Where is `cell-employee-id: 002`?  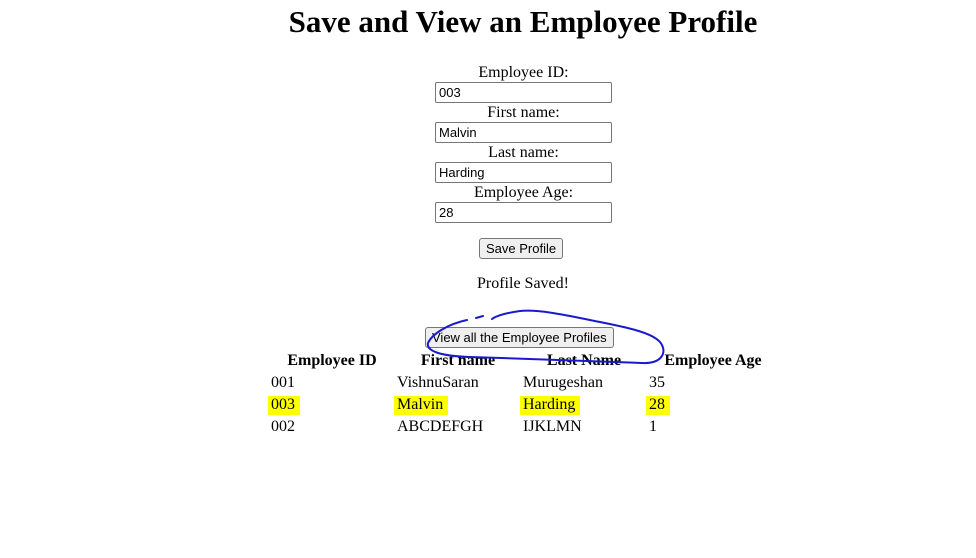 cell-employee-id: 002 is located at coordinates (283, 426).